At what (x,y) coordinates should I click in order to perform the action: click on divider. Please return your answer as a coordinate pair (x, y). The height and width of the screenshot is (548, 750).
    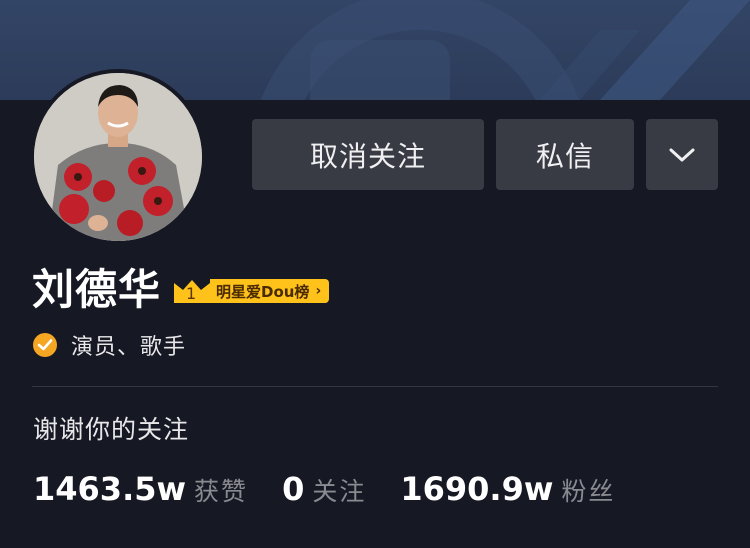
    Looking at the image, I should click on (375, 386).